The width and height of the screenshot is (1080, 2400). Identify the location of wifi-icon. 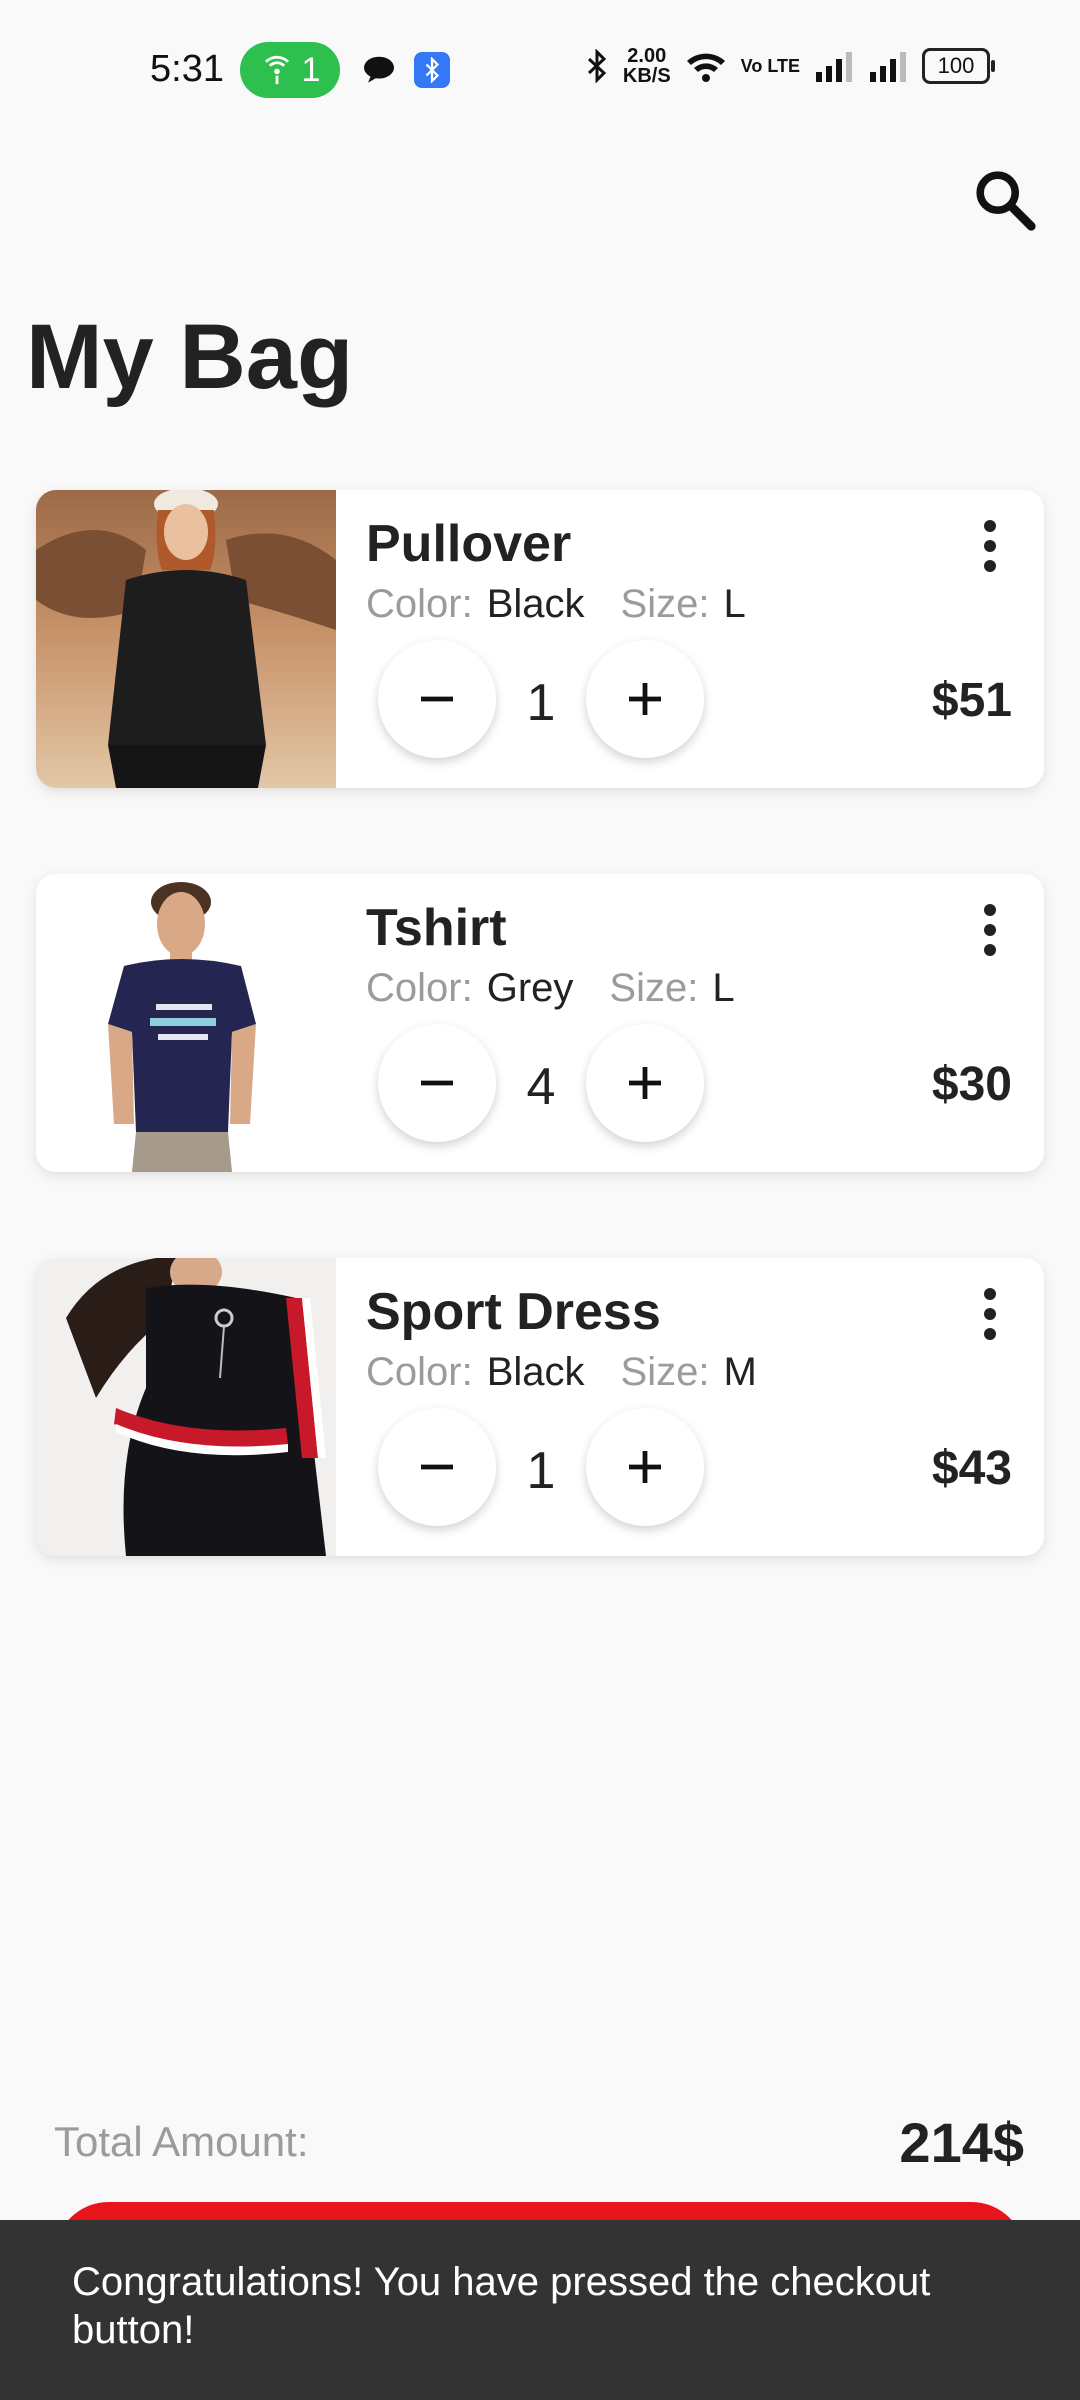
(705, 67).